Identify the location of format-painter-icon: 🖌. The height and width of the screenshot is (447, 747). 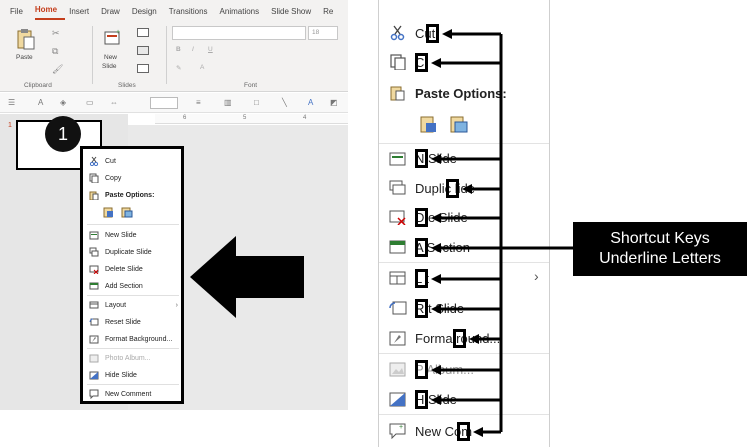
(57, 69).